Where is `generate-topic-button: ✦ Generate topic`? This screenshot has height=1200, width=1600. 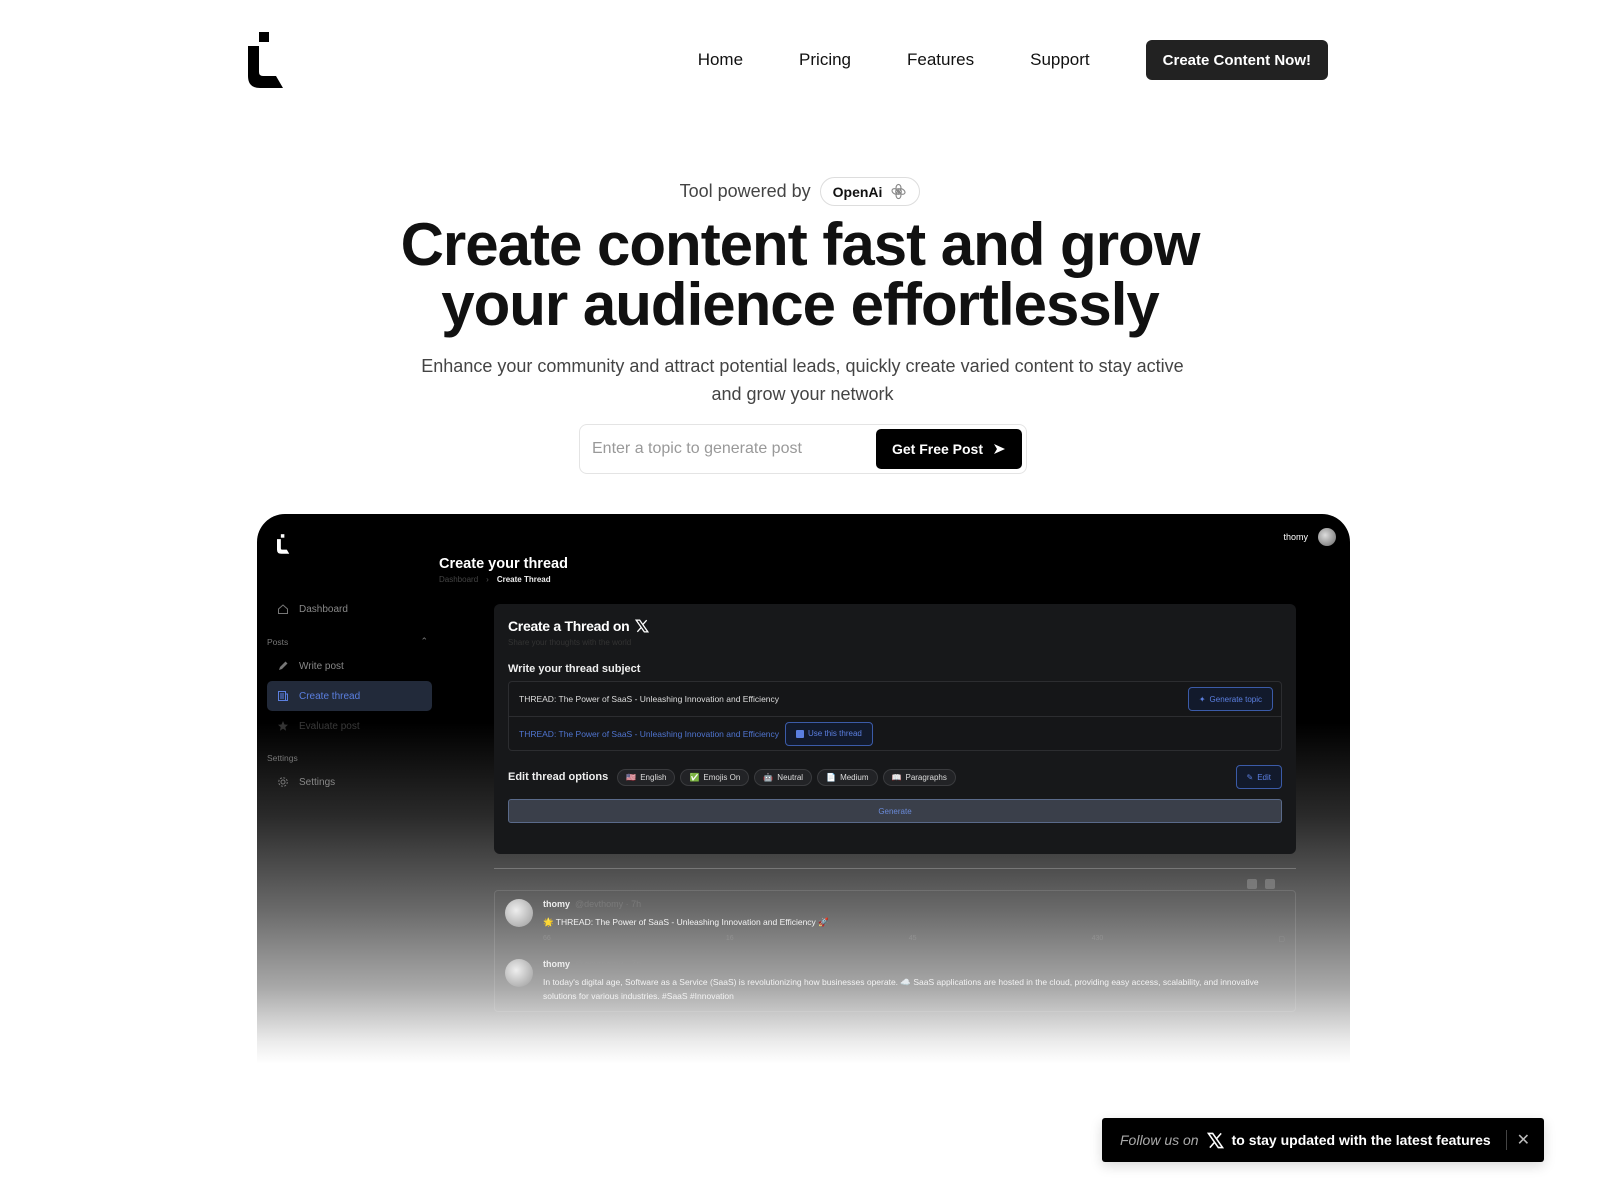 generate-topic-button: ✦ Generate topic is located at coordinates (1230, 699).